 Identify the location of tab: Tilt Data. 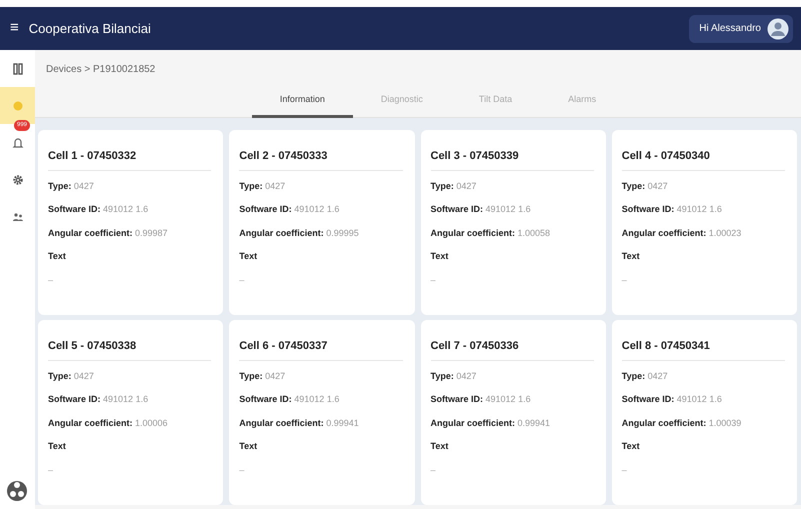
(495, 101).